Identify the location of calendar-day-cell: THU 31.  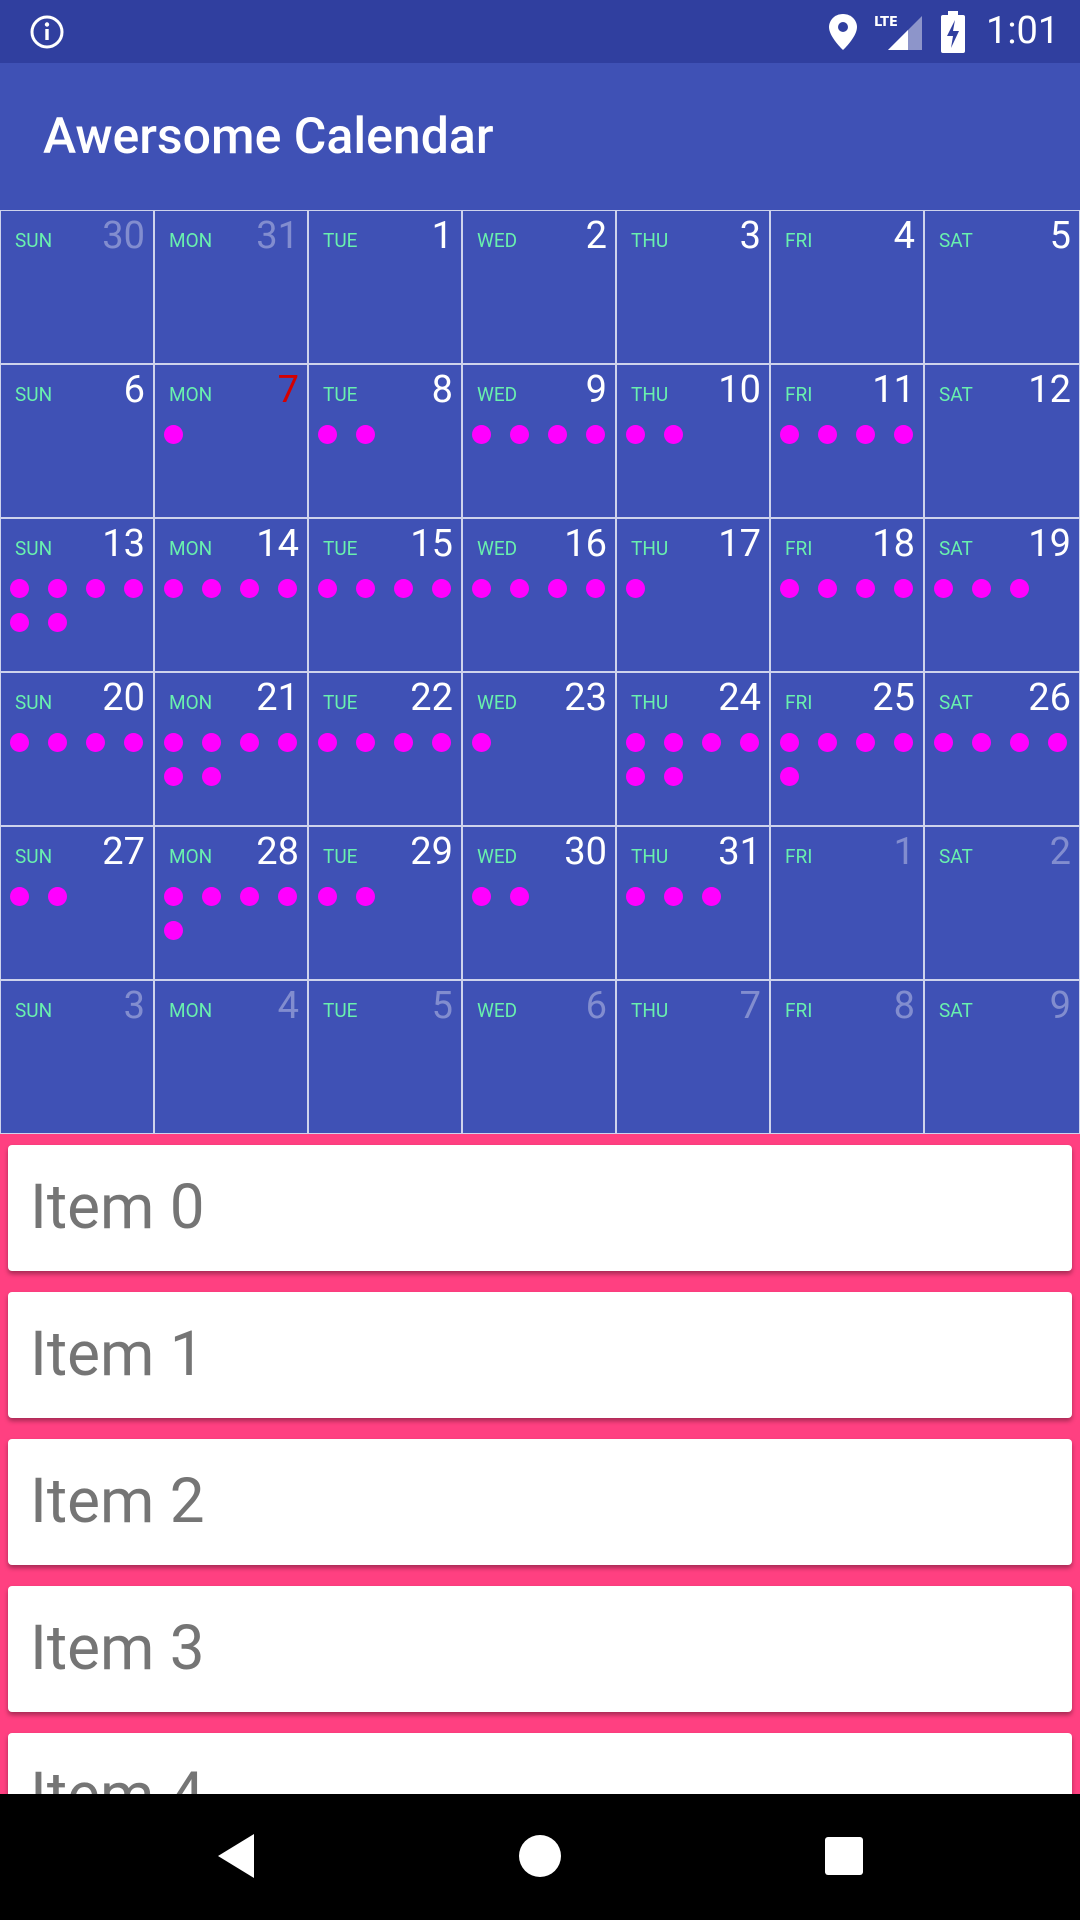
(693, 903).